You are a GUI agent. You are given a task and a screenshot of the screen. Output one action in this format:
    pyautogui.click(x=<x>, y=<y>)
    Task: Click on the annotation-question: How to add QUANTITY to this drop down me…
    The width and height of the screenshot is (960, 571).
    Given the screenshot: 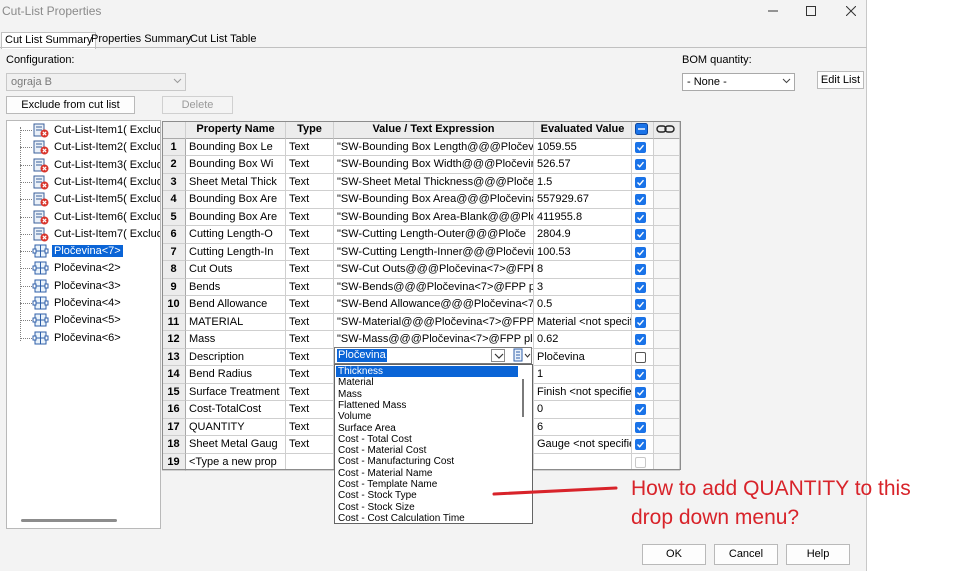 What is the action you would take?
    pyautogui.click(x=771, y=503)
    